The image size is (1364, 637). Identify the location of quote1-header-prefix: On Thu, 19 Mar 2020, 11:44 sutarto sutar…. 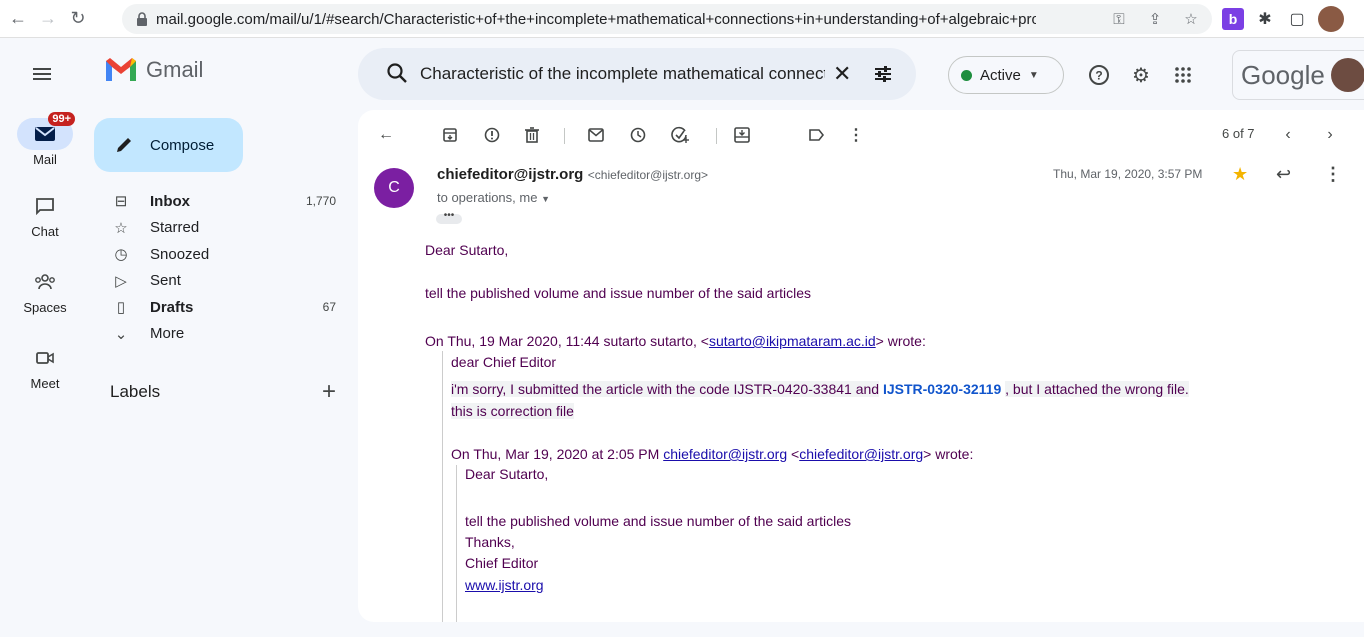
(567, 341).